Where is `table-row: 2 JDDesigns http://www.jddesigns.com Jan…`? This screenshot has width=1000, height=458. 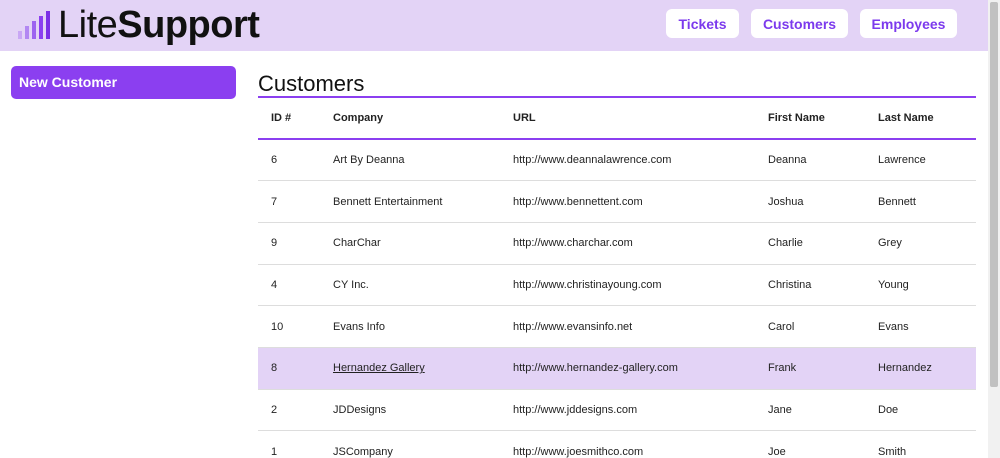 table-row: 2 JDDesigns http://www.jddesigns.com Jan… is located at coordinates (617, 410).